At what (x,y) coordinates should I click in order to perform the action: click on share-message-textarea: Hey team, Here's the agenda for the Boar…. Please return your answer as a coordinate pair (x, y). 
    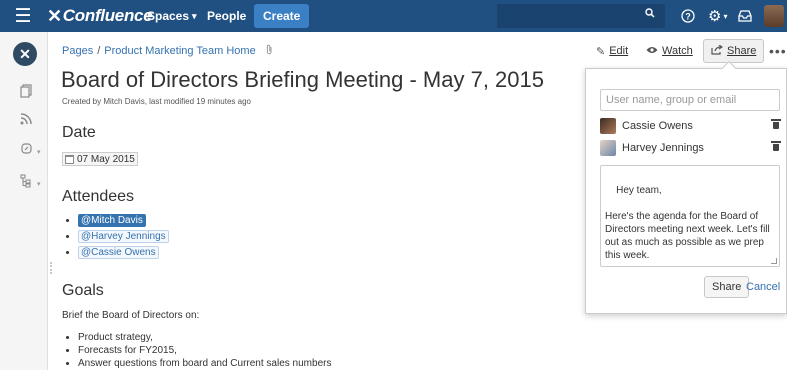
    Looking at the image, I should click on (690, 216).